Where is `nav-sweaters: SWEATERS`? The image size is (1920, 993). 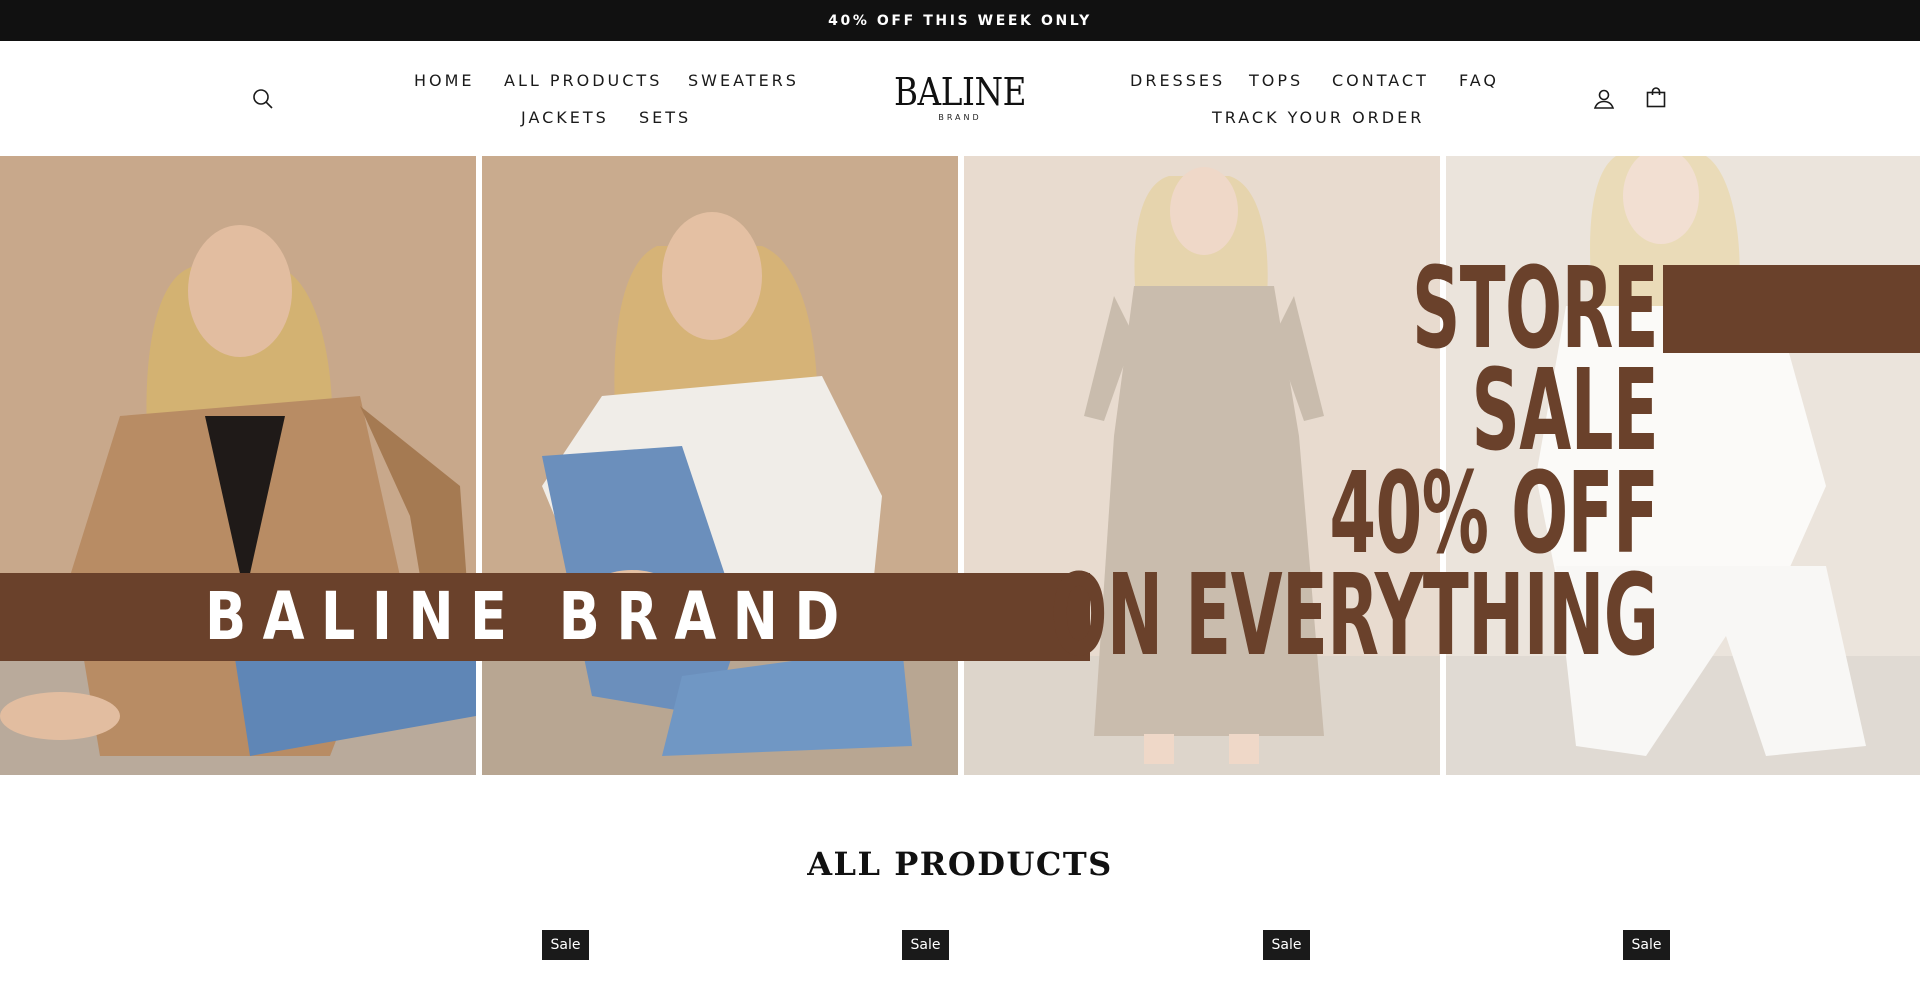 nav-sweaters: SWEATERS is located at coordinates (743, 80).